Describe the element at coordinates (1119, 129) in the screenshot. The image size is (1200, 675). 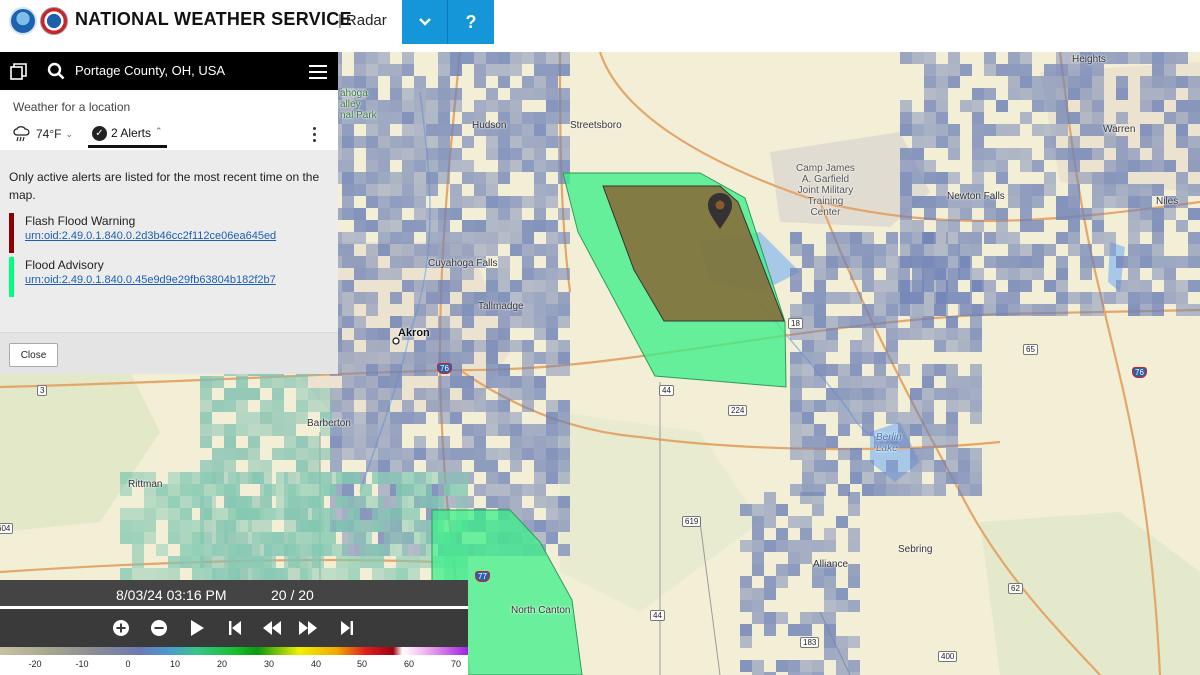
I see `city-label: Warren` at that location.